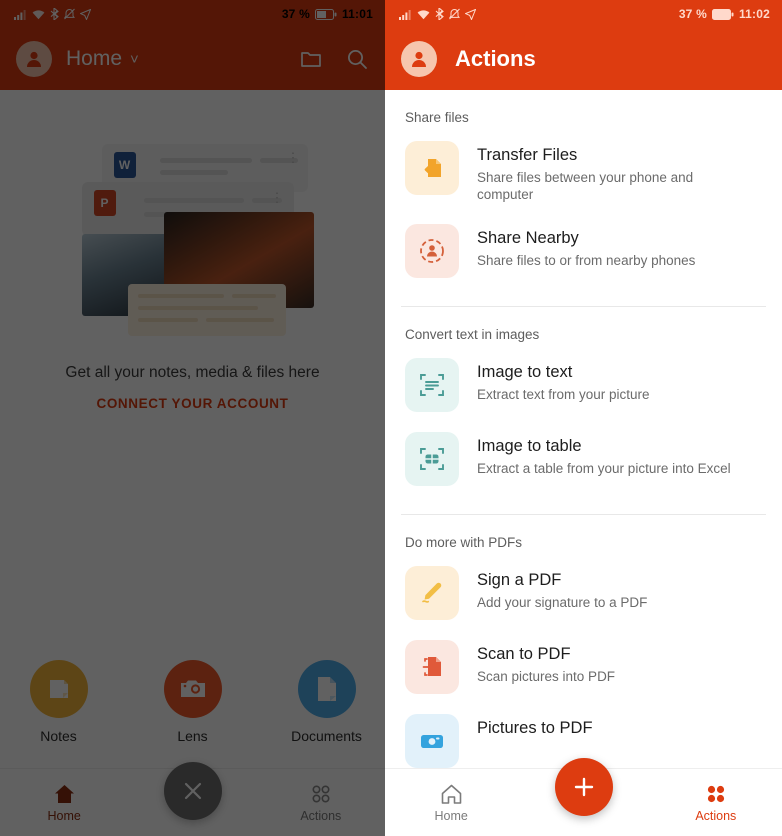 Image resolution: width=782 pixels, height=836 pixels. I want to click on pictures-to-pdf-icon, so click(432, 741).